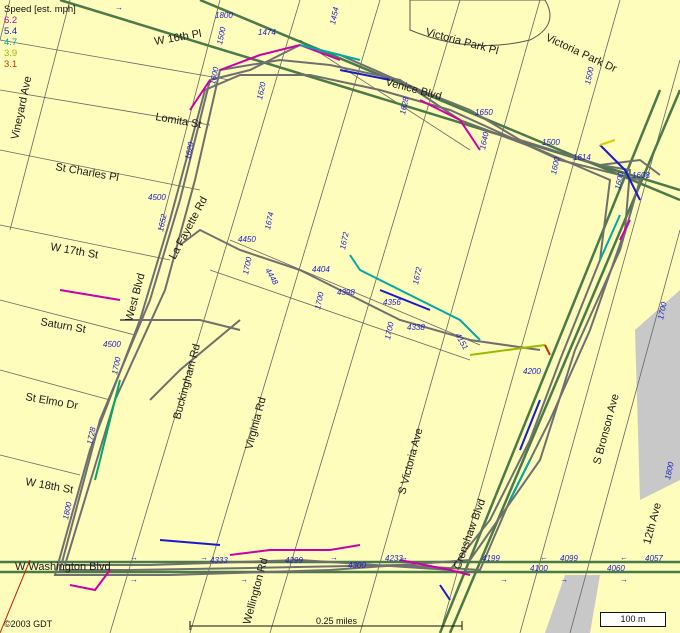 The width and height of the screenshot is (680, 633). Describe the element at coordinates (11, 64) in the screenshot. I see `legend-item-4: 3.1` at that location.